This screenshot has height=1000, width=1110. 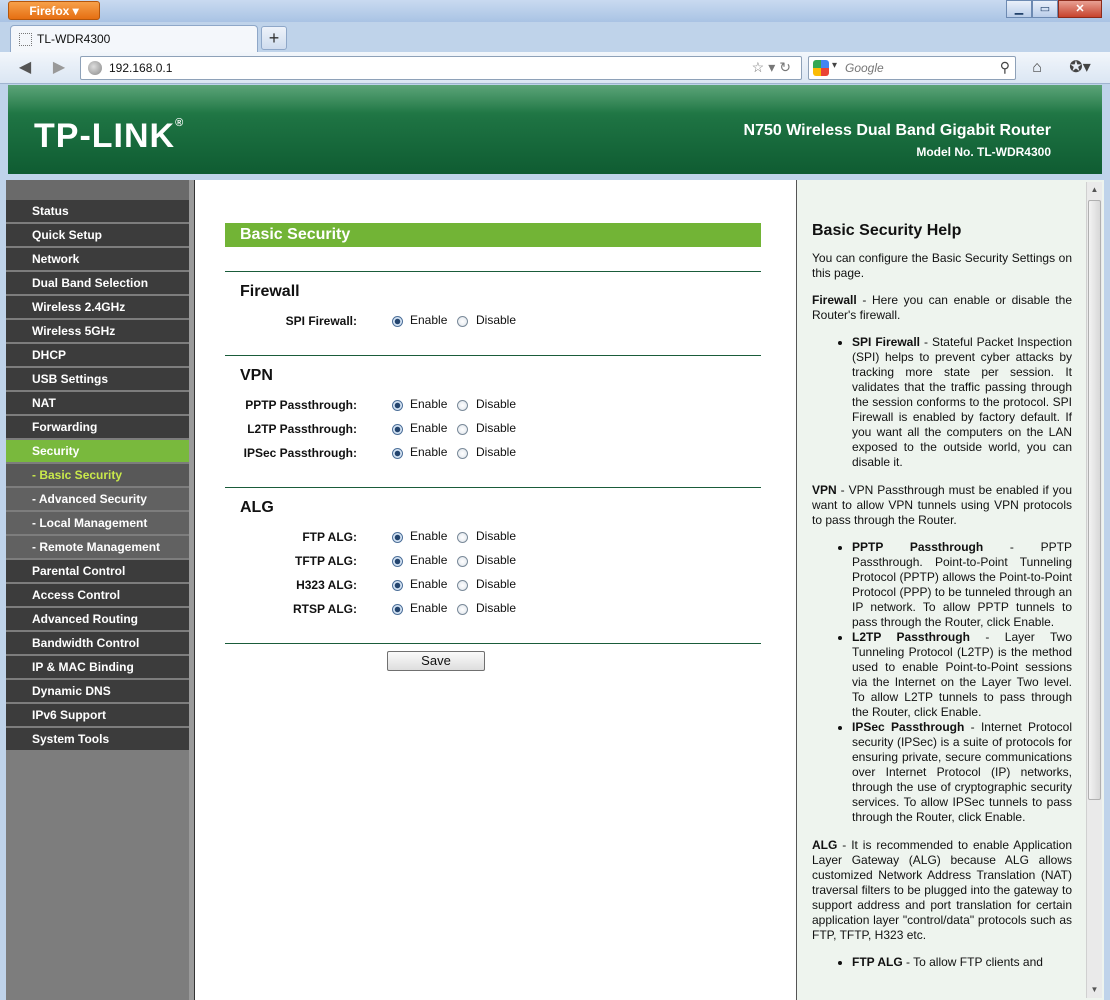 I want to click on scroll-down-icon: ▼, so click(x=1094, y=990).